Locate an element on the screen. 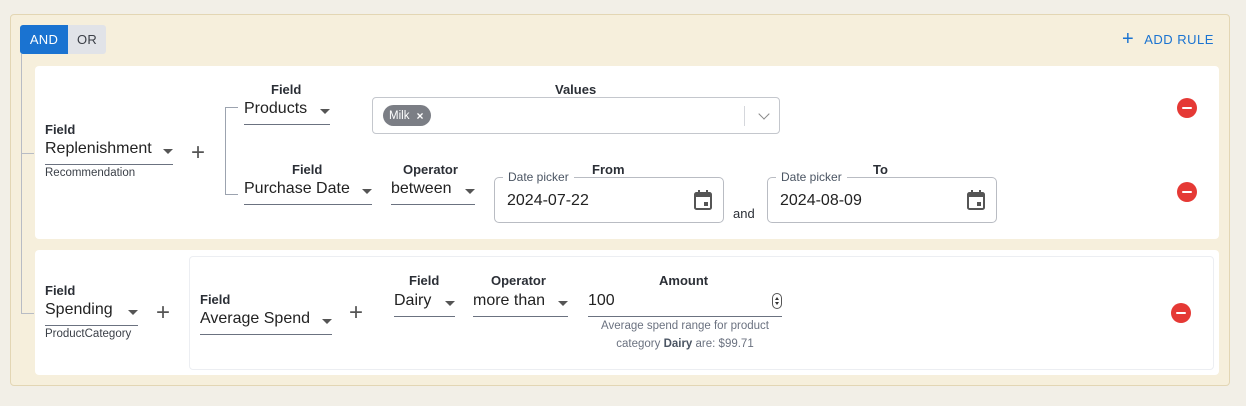  chip-remove-icon: × is located at coordinates (419, 116).